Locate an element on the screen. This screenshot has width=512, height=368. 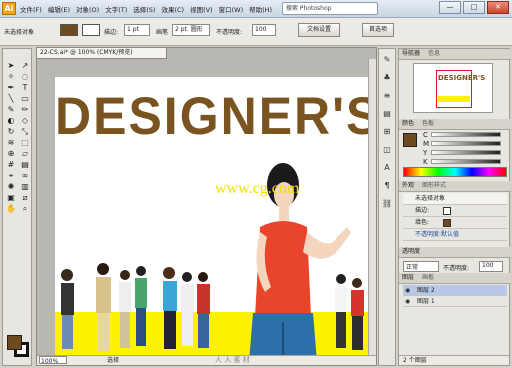
stroke-weight-field: 1 pt is located at coordinates (137, 30).